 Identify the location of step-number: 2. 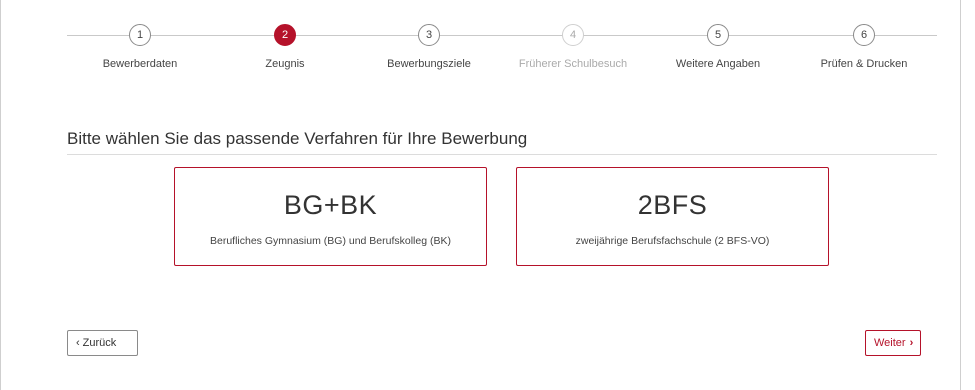
(285, 35).